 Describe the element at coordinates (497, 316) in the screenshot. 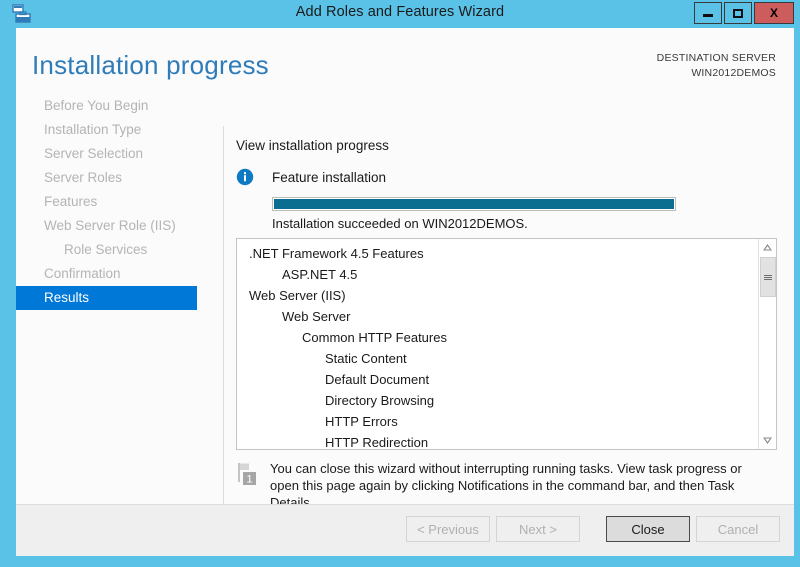

I see `list-item: Web Server` at that location.